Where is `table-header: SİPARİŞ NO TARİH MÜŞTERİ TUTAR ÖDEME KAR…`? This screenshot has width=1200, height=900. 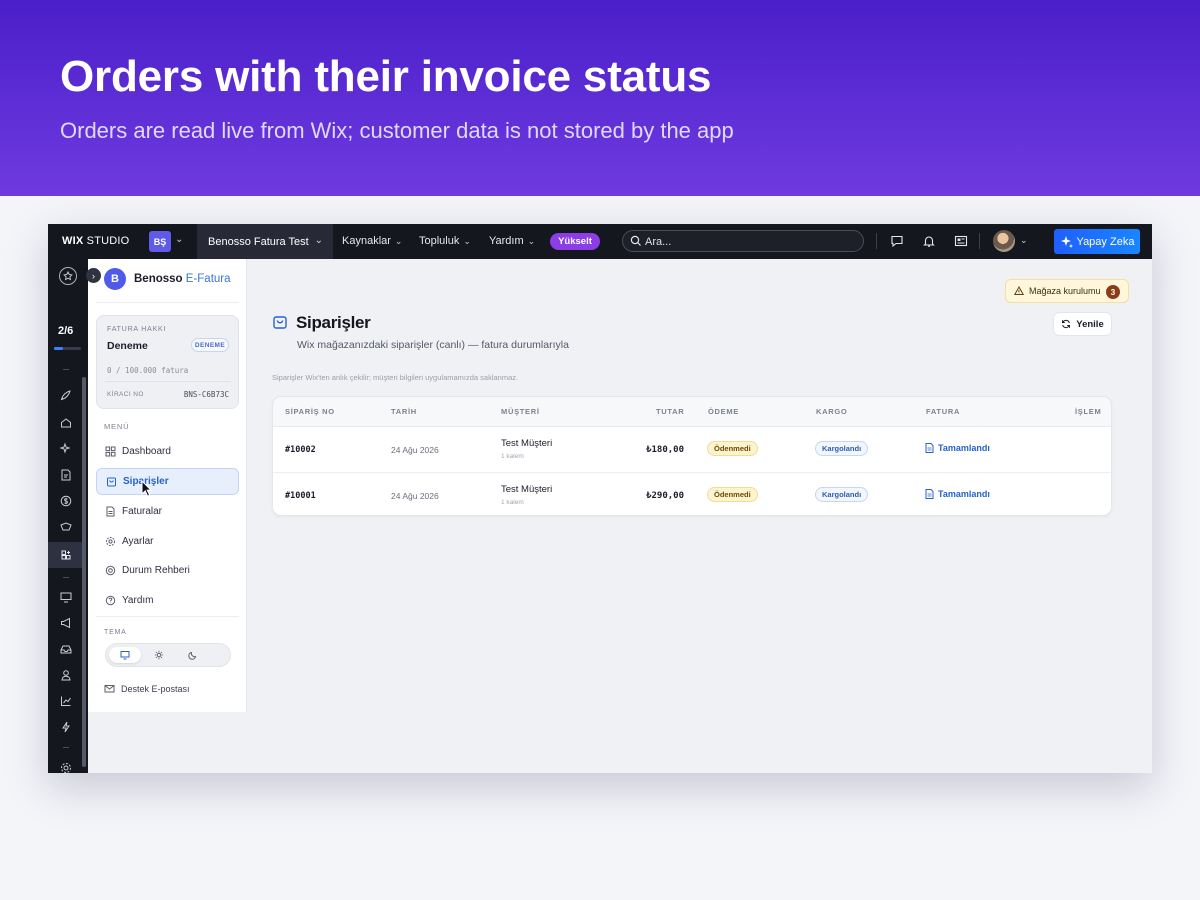 table-header: SİPARİŞ NO TARİH MÜŞTERİ TUTAR ÖDEME KAR… is located at coordinates (692, 412).